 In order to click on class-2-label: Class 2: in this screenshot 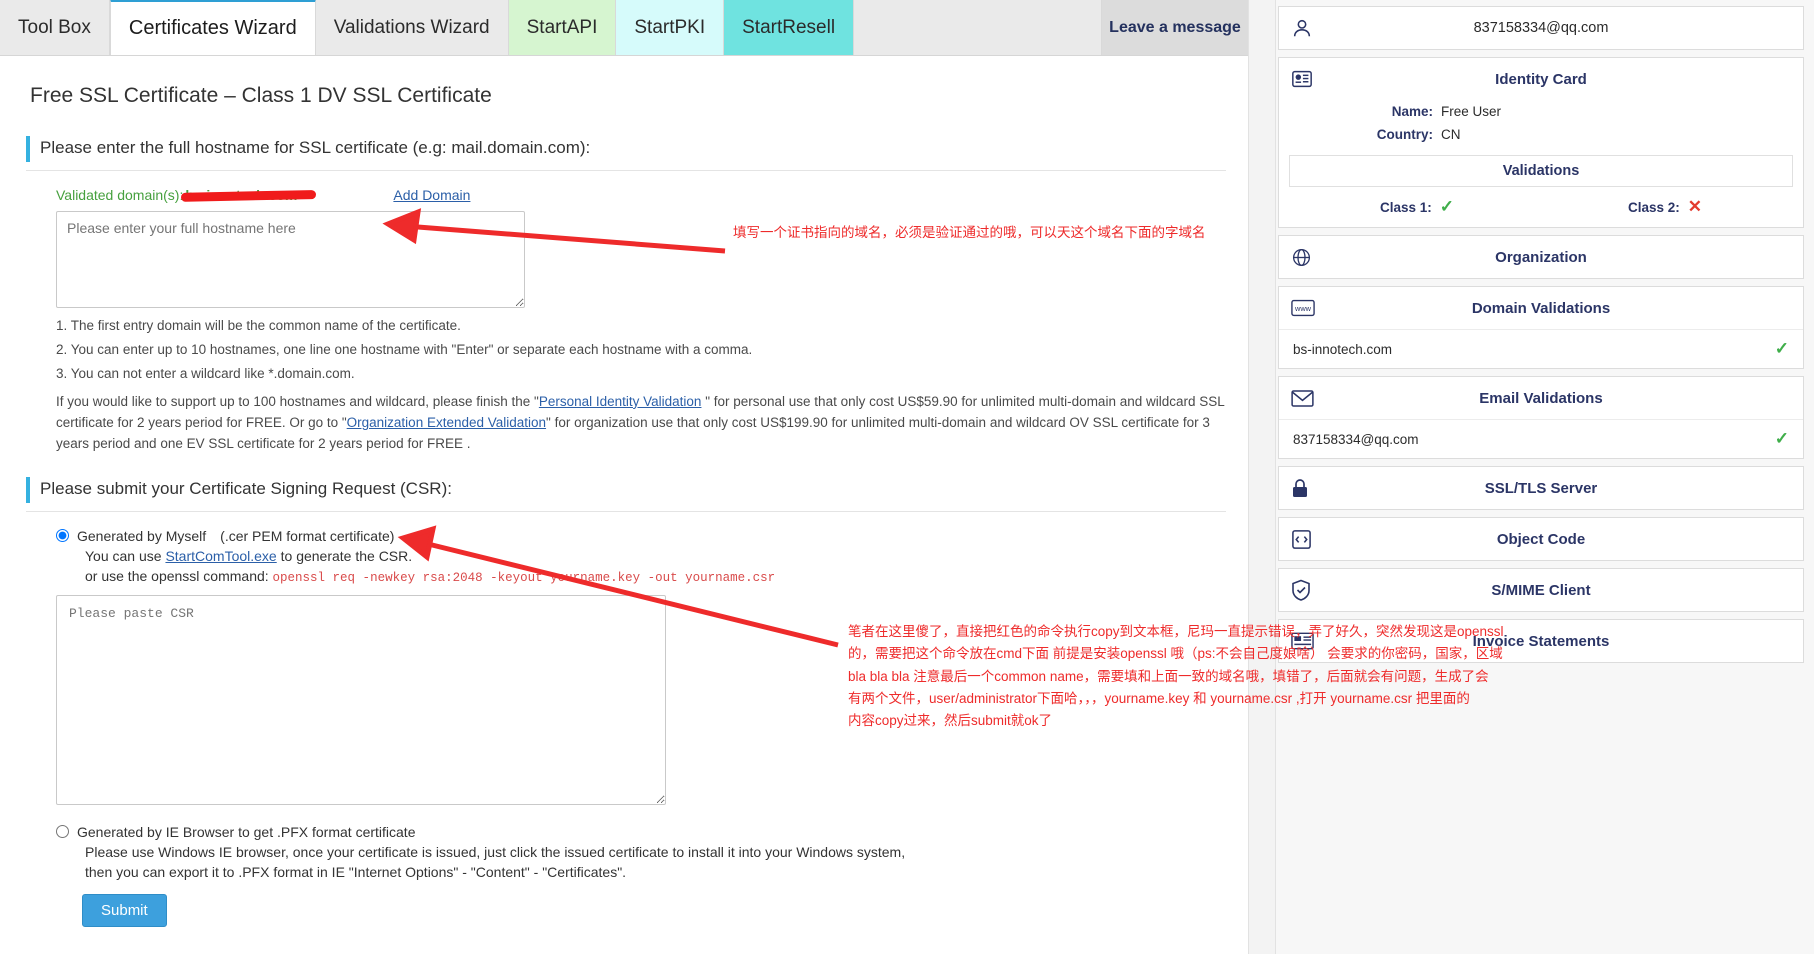, I will do `click(1653, 207)`.